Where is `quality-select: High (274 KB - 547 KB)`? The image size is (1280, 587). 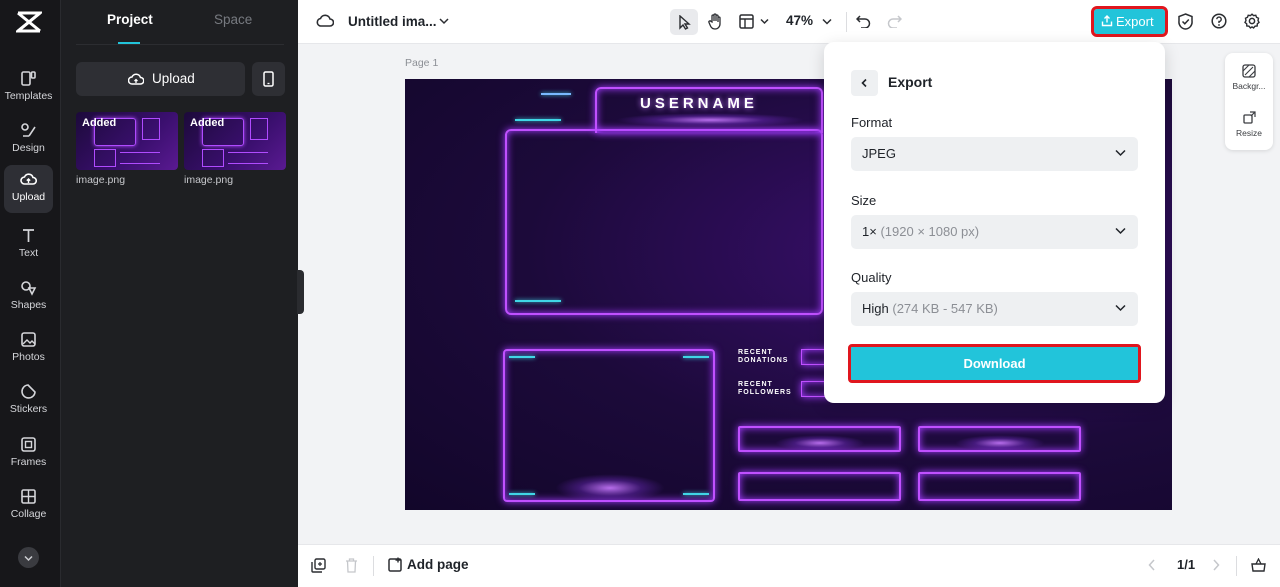
quality-select: High (274 KB - 547 KB) is located at coordinates (994, 309).